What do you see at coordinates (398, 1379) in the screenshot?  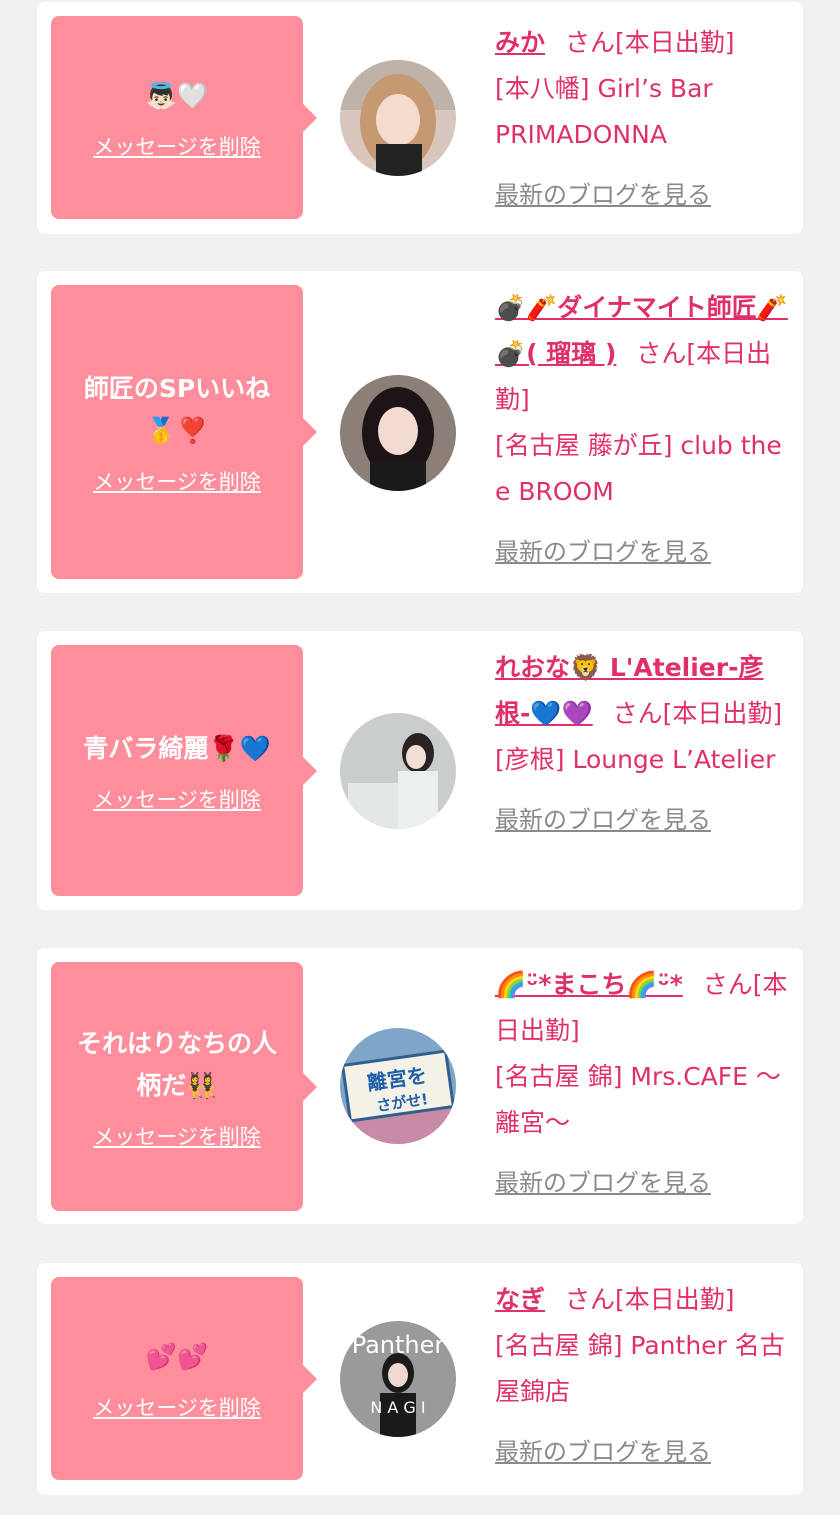 I see `avatar: Panther N A G I` at bounding box center [398, 1379].